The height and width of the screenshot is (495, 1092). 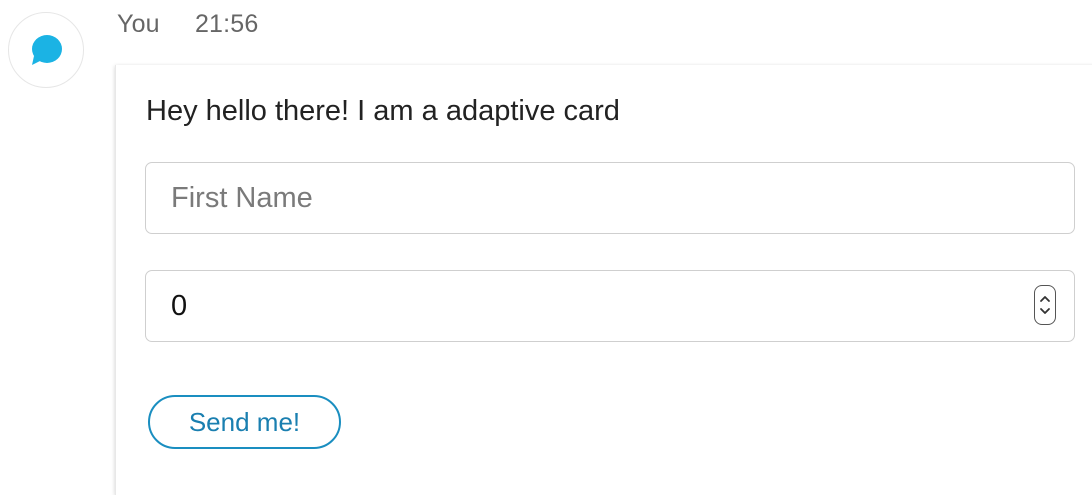 I want to click on message-time: 21:56, so click(x=226, y=24).